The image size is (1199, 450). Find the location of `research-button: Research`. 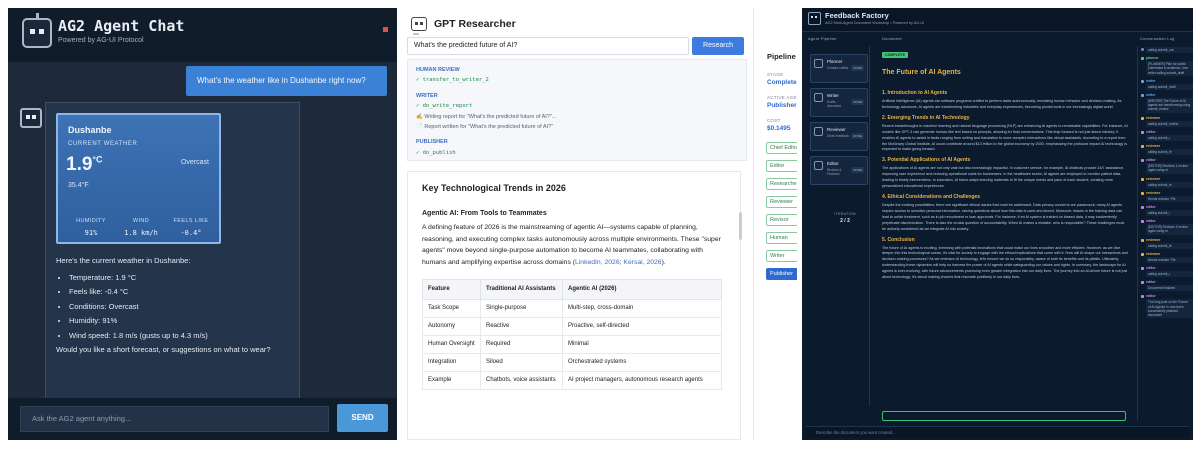

research-button: Research is located at coordinates (718, 46).